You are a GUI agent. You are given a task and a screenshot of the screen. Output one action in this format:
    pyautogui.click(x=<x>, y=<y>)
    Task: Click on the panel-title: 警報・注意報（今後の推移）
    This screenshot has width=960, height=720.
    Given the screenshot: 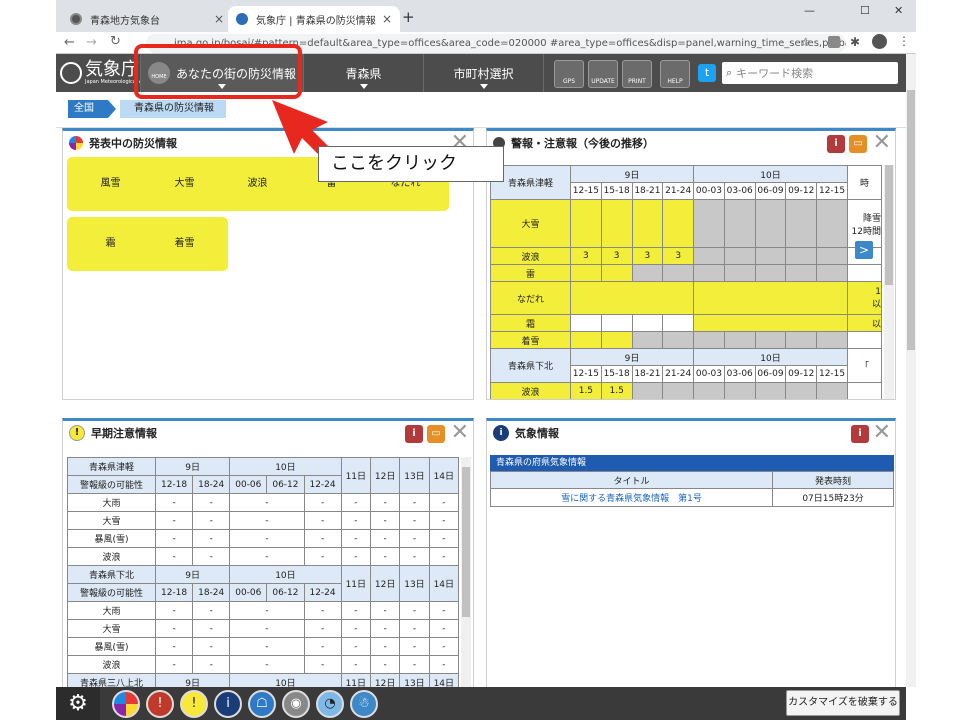 What is the action you would take?
    pyautogui.click(x=573, y=143)
    